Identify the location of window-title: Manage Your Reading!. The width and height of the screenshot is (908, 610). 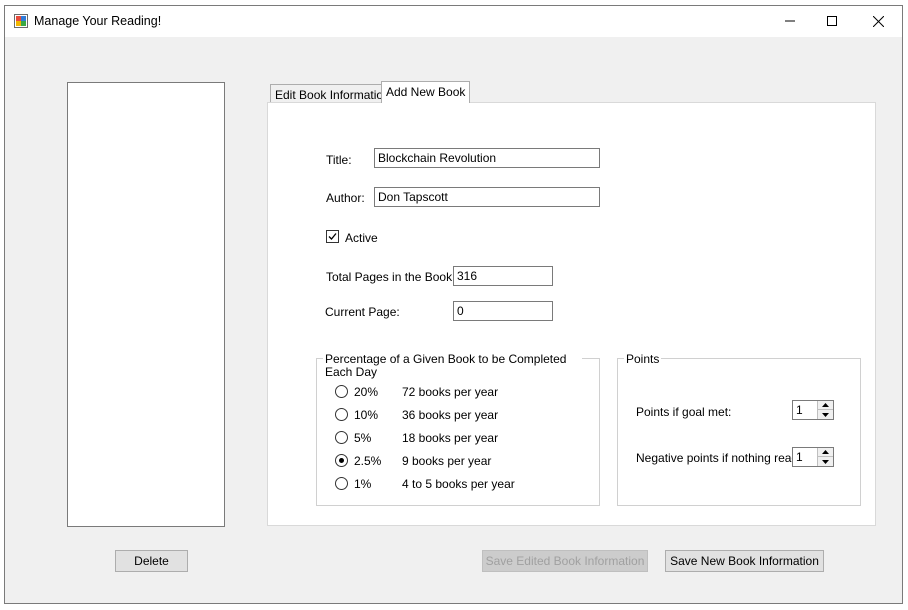
(98, 21).